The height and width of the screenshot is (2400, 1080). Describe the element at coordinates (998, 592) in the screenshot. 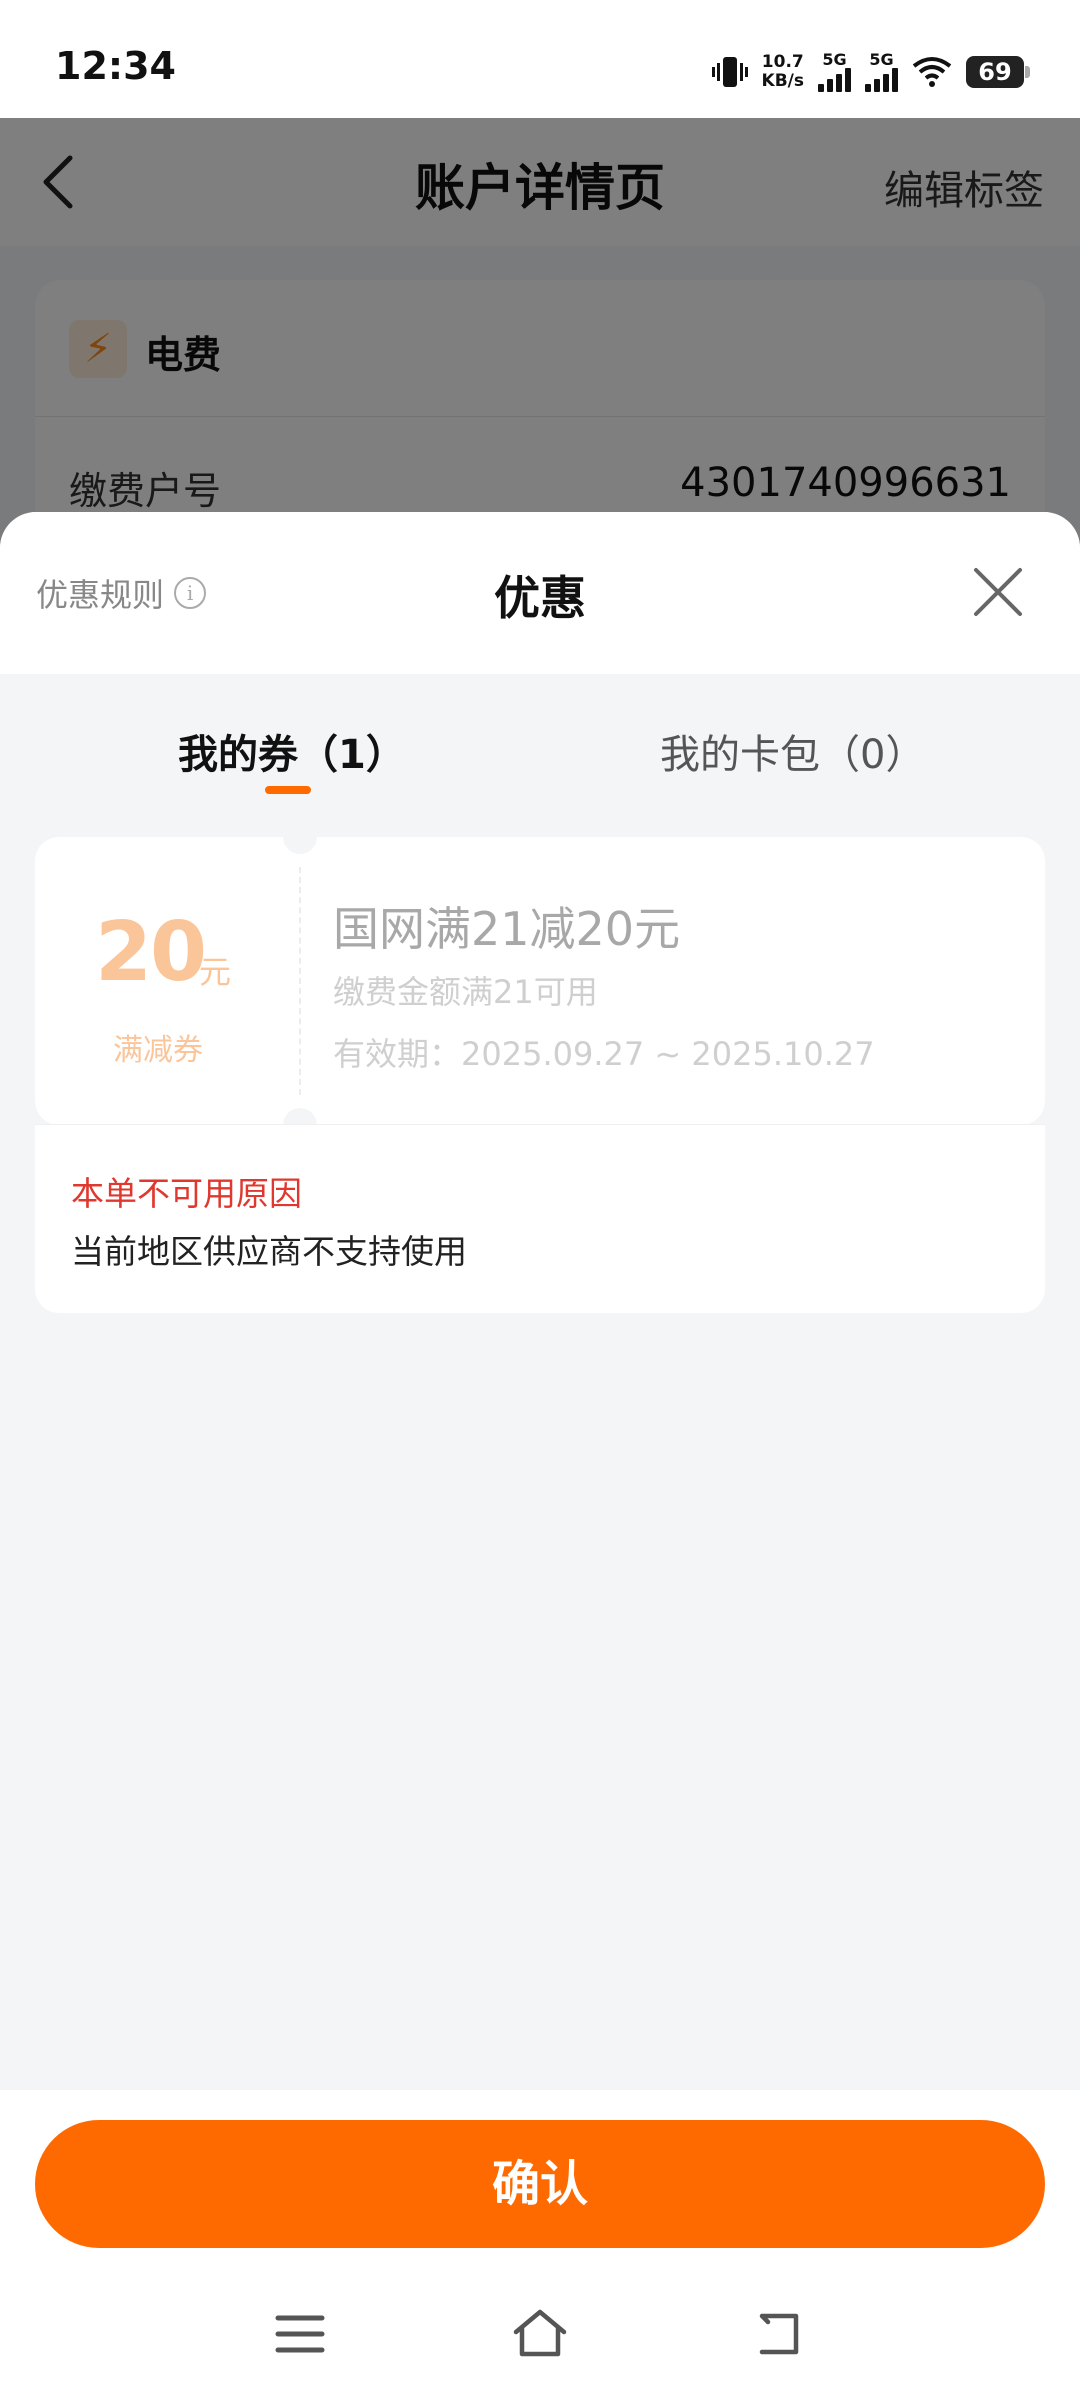

I see `close-icon` at that location.